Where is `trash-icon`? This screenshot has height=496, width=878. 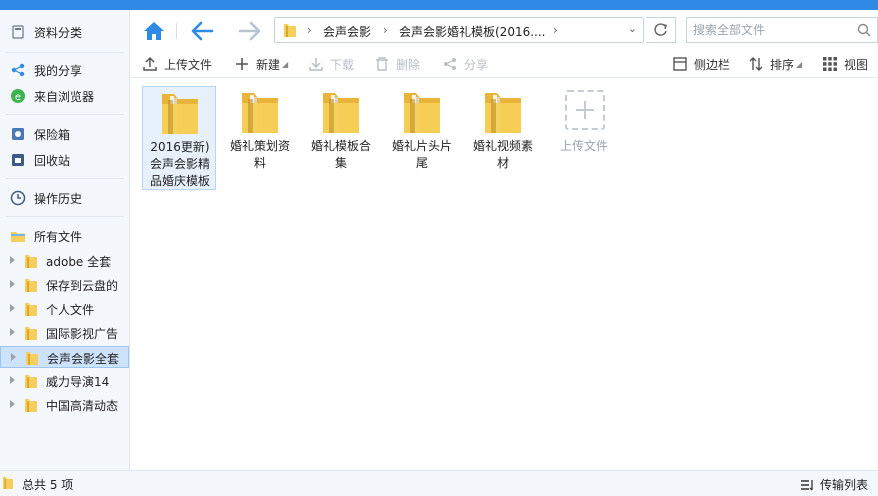
trash-icon is located at coordinates (382, 64).